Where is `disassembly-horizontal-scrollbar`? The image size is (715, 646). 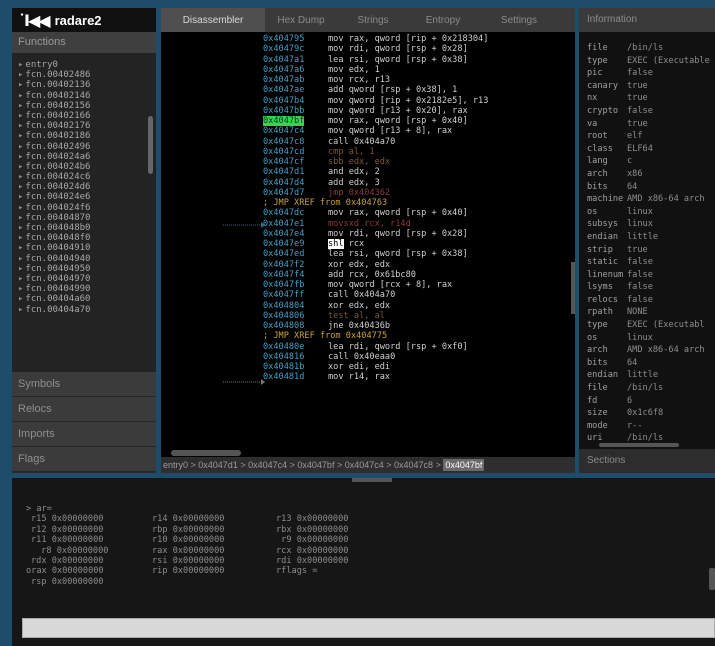
disassembly-horizontal-scrollbar is located at coordinates (206, 453).